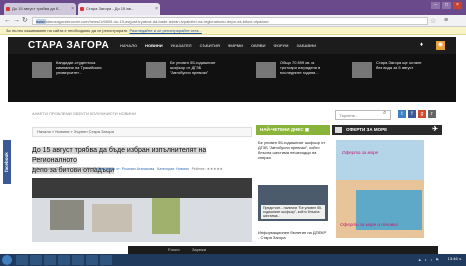 This screenshot has width=466, height=266. Describe the element at coordinates (380, 189) in the screenshot. I see `sea-offers-ad: Оферта за морe Оферти за море и почивка` at that location.